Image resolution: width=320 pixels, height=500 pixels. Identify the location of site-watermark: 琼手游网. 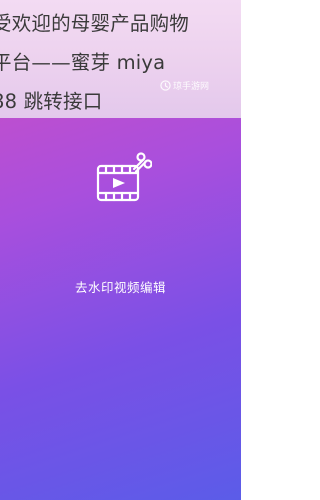
(184, 85).